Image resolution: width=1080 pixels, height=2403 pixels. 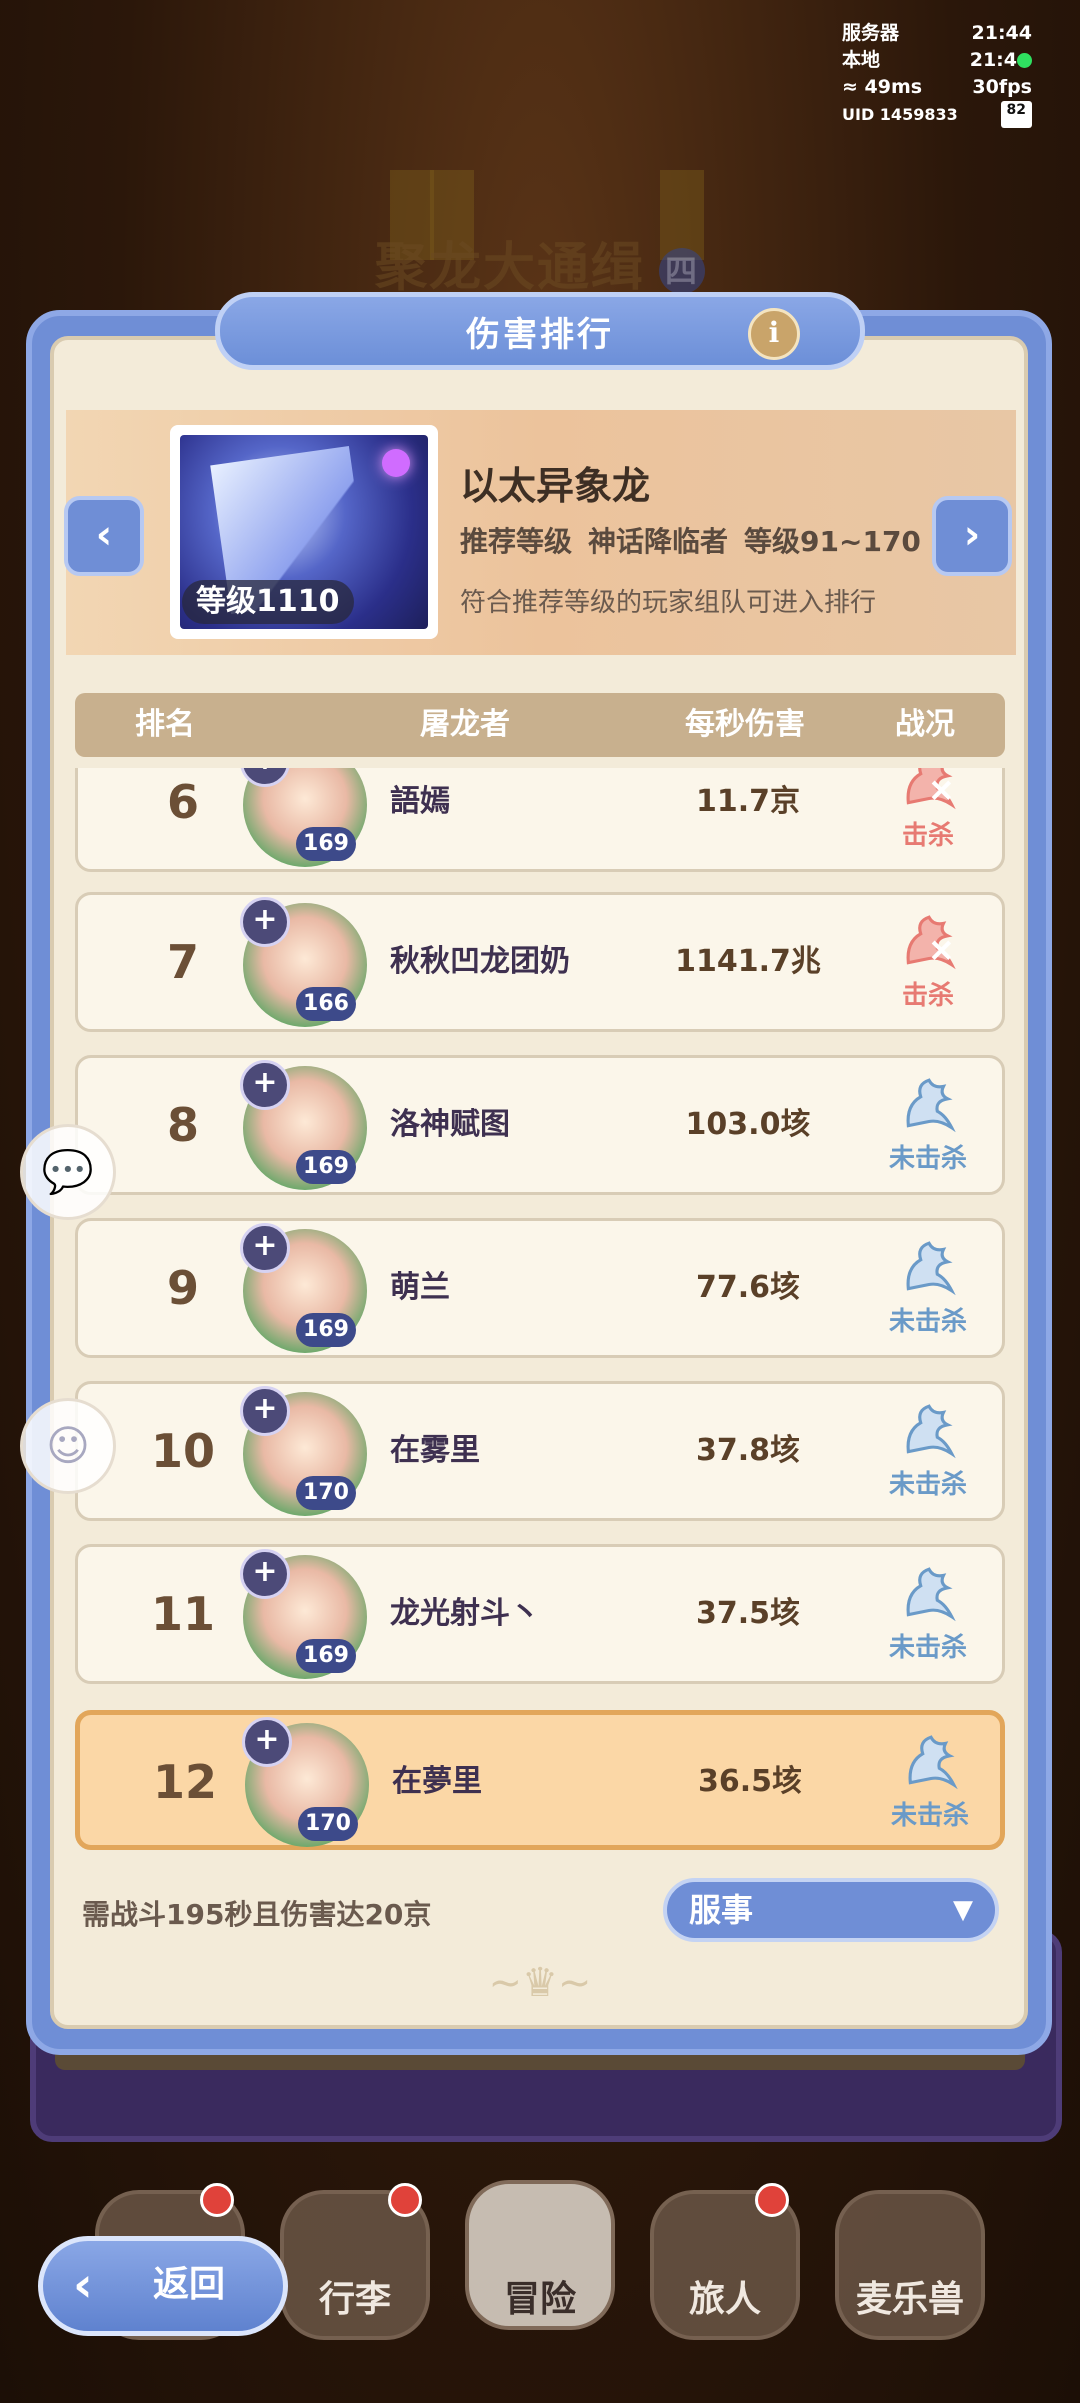 I want to click on player-level: 170, so click(x=328, y=1824).